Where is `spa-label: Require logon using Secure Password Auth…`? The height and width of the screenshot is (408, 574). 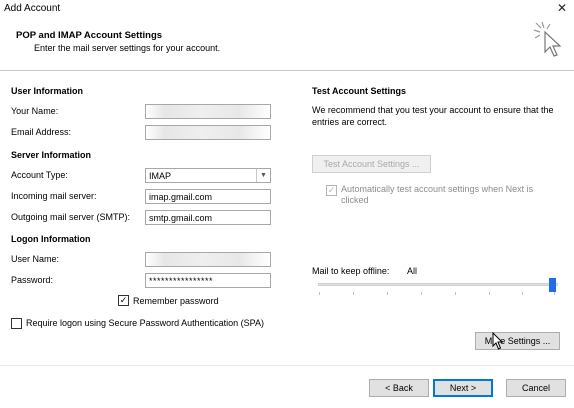 spa-label: Require logon using Secure Password Auth… is located at coordinates (145, 323).